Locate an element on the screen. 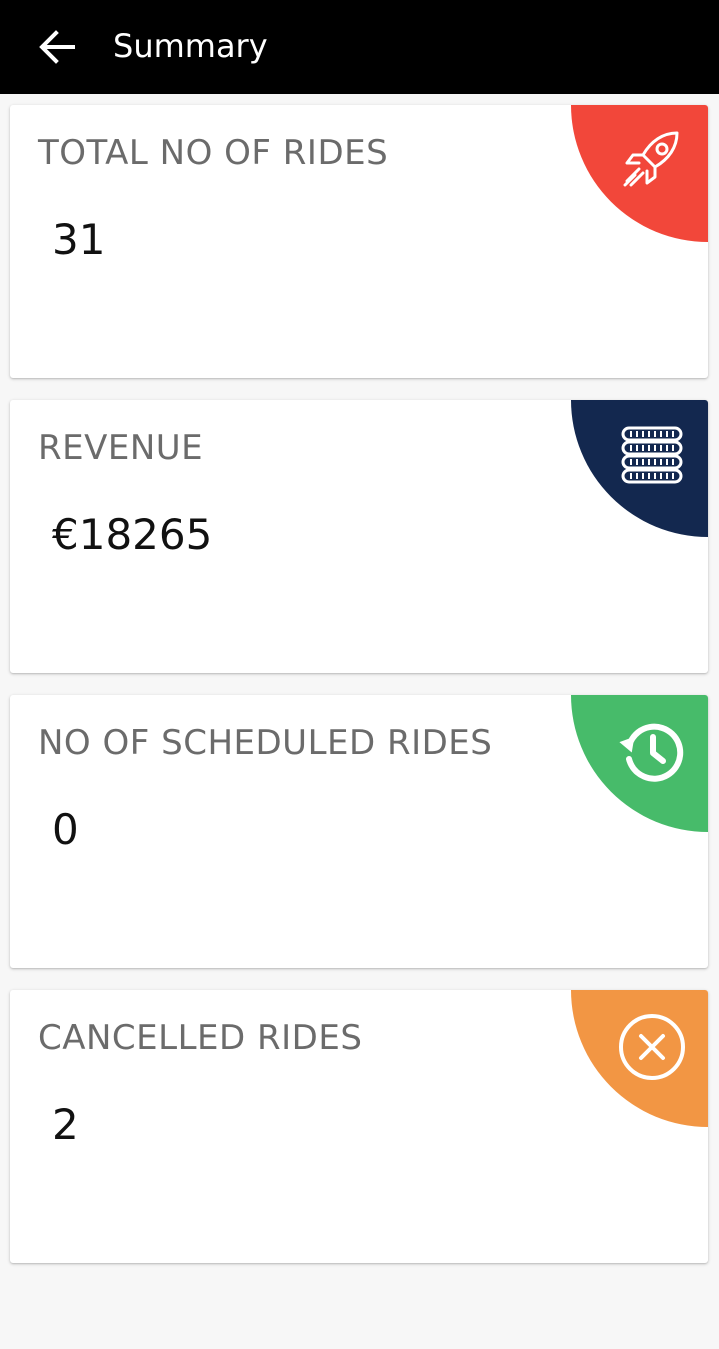  card-value: €18265 is located at coordinates (132, 534).